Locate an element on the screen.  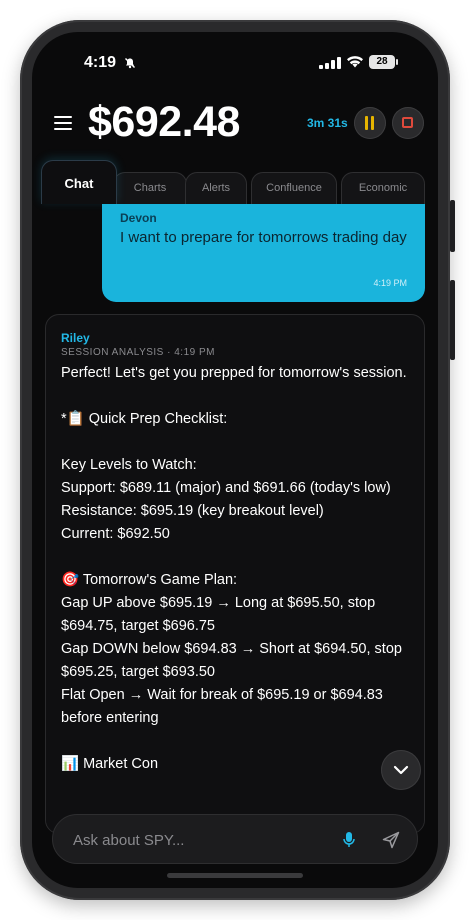
assistant-message-line: Current: $692.50 is located at coordinates (115, 534).